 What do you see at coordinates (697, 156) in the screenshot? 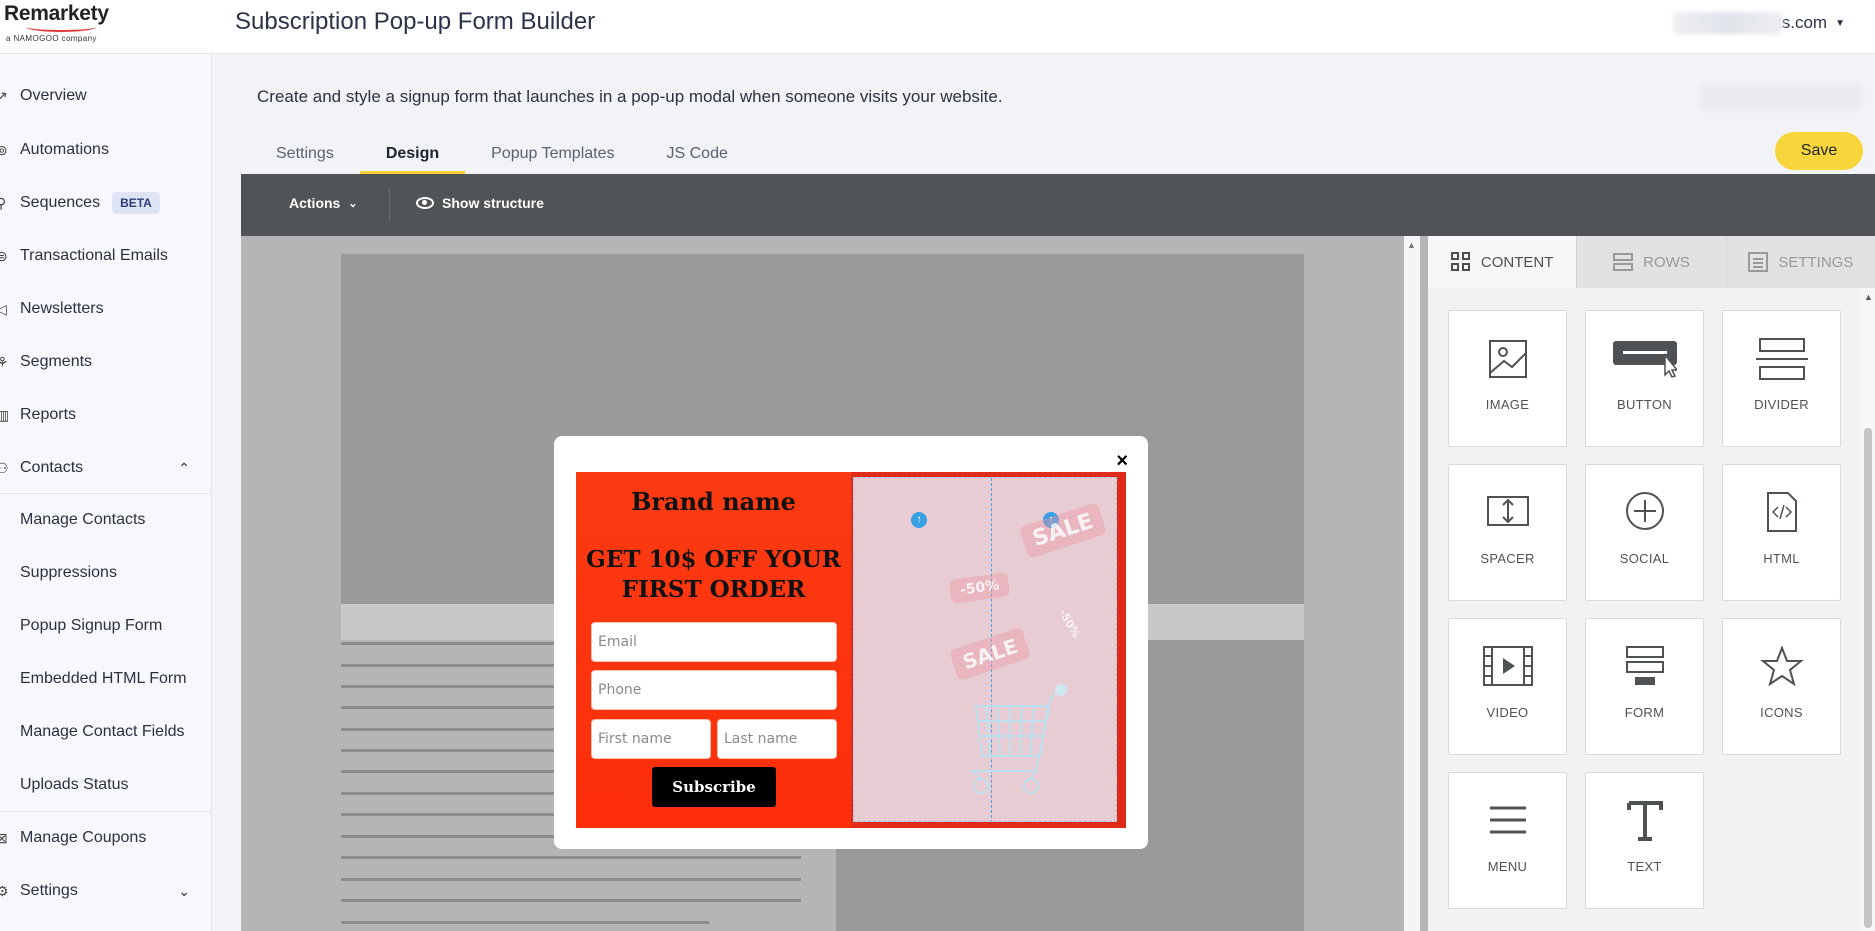
I see `tab-js-code: JS Code` at bounding box center [697, 156].